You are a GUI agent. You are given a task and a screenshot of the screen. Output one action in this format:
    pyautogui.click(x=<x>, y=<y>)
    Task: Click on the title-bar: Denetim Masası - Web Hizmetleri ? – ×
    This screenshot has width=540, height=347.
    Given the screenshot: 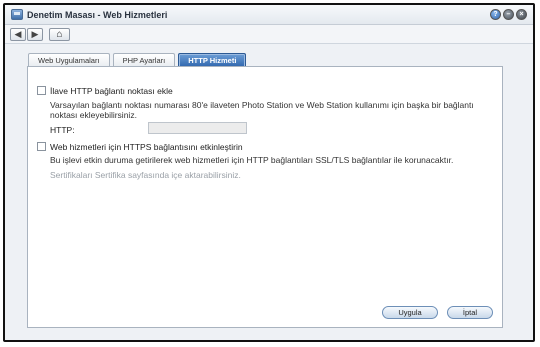 What is the action you would take?
    pyautogui.click(x=269, y=15)
    